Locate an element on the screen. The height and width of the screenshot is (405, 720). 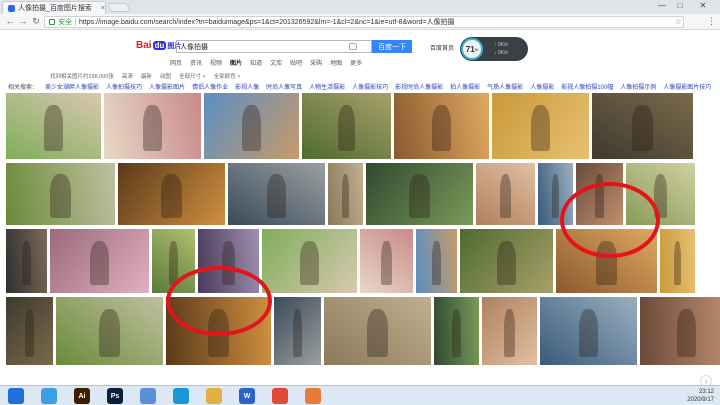
reload-icon: ↻ is located at coordinates (36, 21).